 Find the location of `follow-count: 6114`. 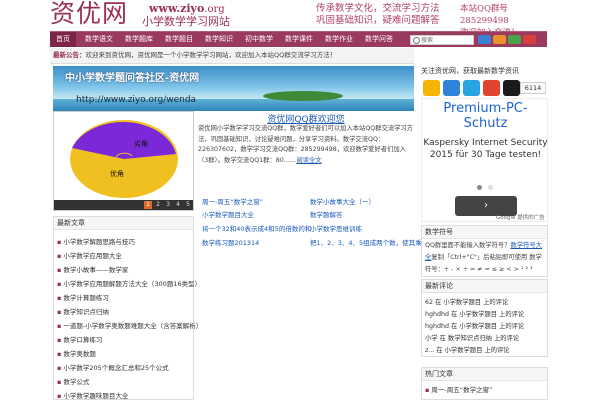

follow-count: 6114 is located at coordinates (533, 88).